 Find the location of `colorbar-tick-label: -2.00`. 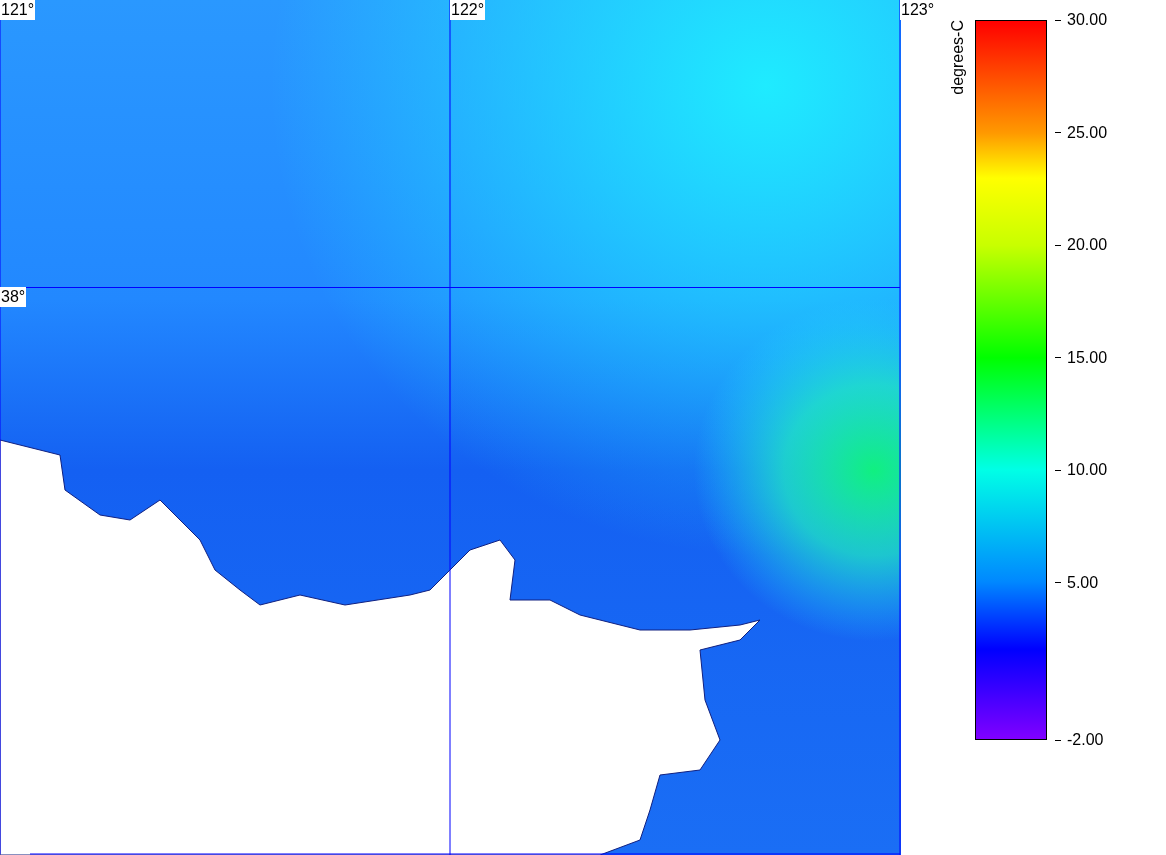

colorbar-tick-label: -2.00 is located at coordinates (1085, 740).